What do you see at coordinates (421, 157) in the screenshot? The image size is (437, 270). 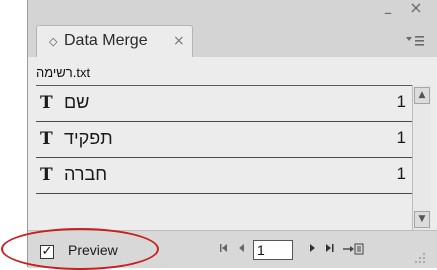 I see `vertical-scrollbar: ▲ ▼` at bounding box center [421, 157].